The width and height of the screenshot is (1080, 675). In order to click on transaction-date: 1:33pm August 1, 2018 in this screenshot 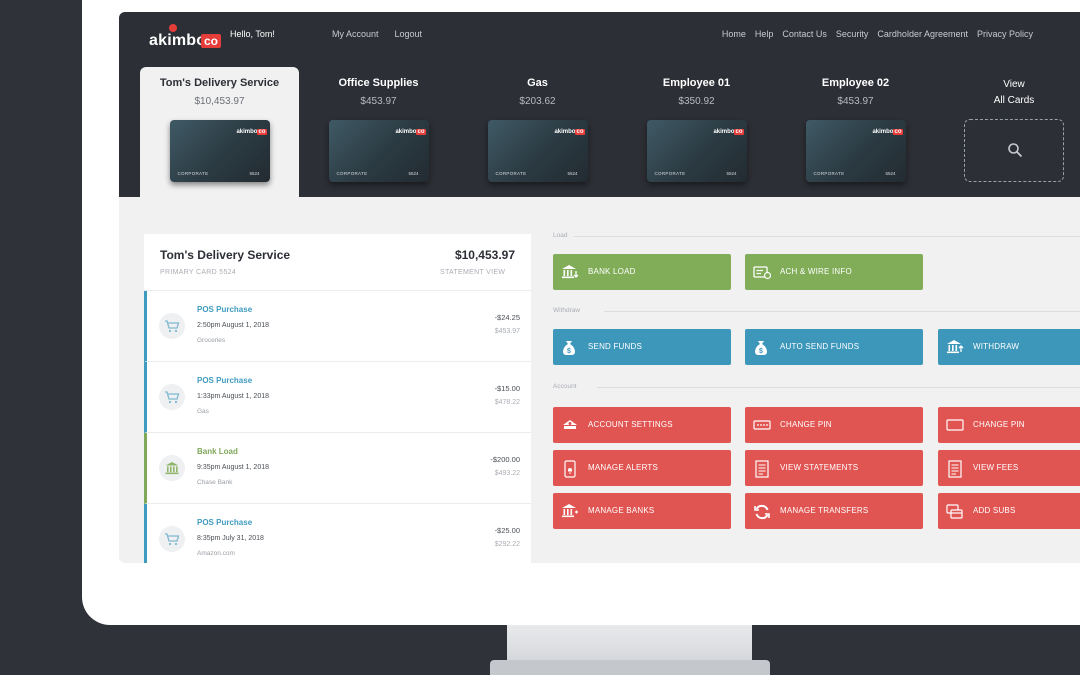, I will do `click(233, 396)`.